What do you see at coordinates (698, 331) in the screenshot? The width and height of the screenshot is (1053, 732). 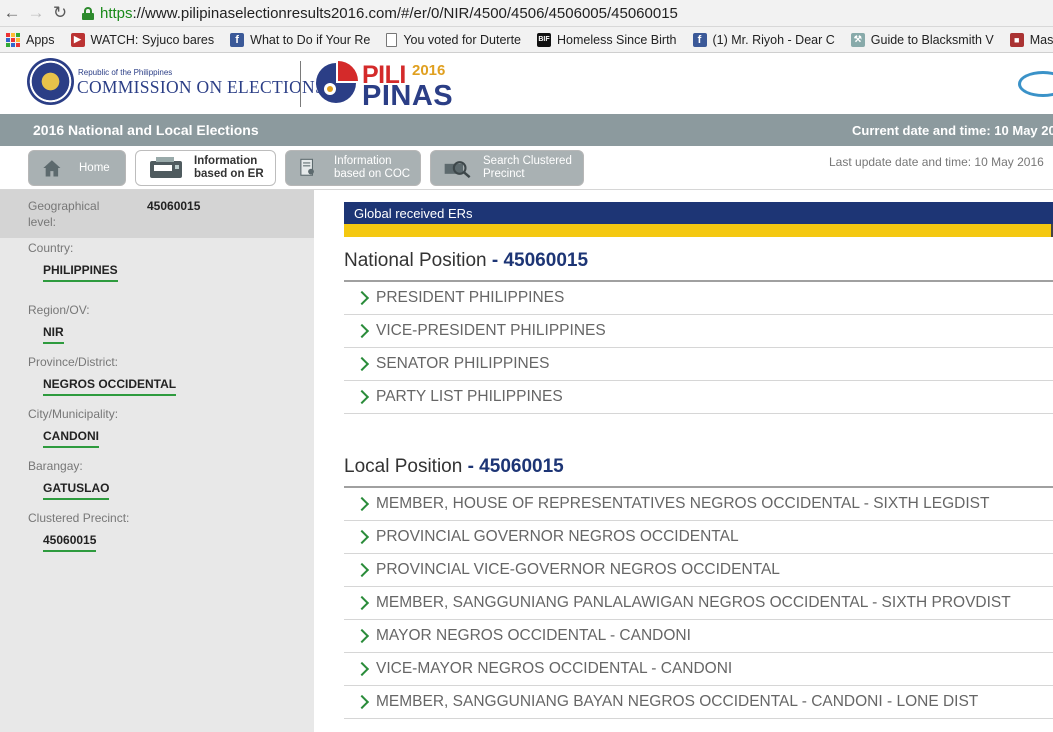 I see `national-position-item: VICE-PRESIDENT PHILIPPINES` at bounding box center [698, 331].